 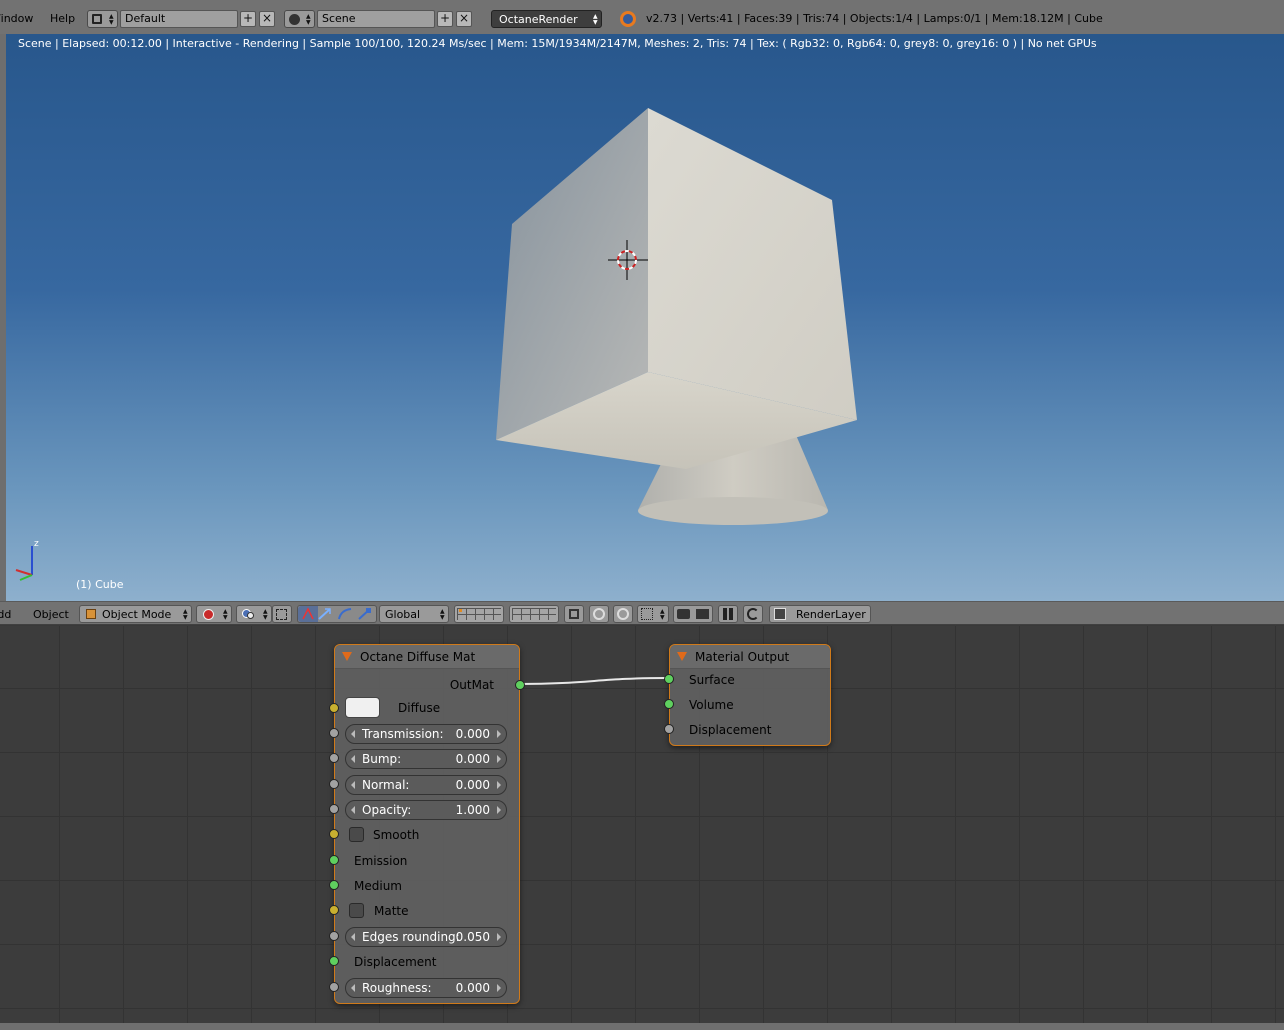 I want to click on node-header: Material Output, so click(x=750, y=657).